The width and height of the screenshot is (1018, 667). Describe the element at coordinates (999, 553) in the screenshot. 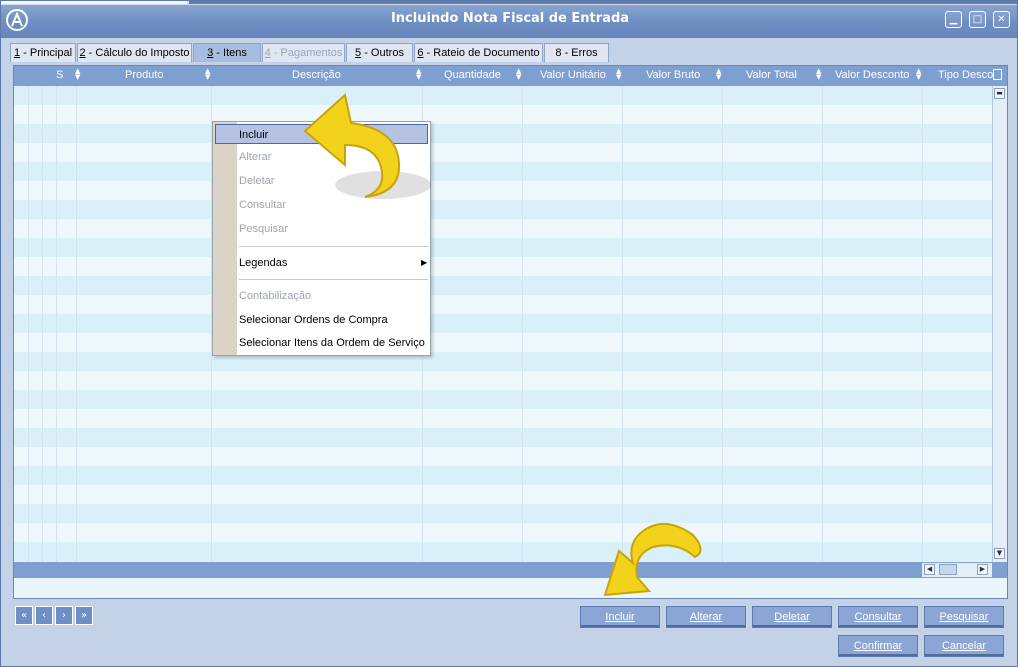

I see `scroll-down-icon: ▼` at that location.